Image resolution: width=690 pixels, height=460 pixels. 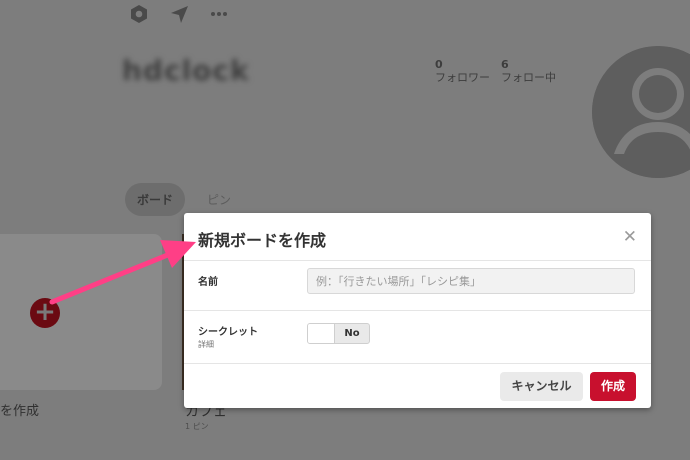 I want to click on create-button: 作成, so click(x=613, y=386).